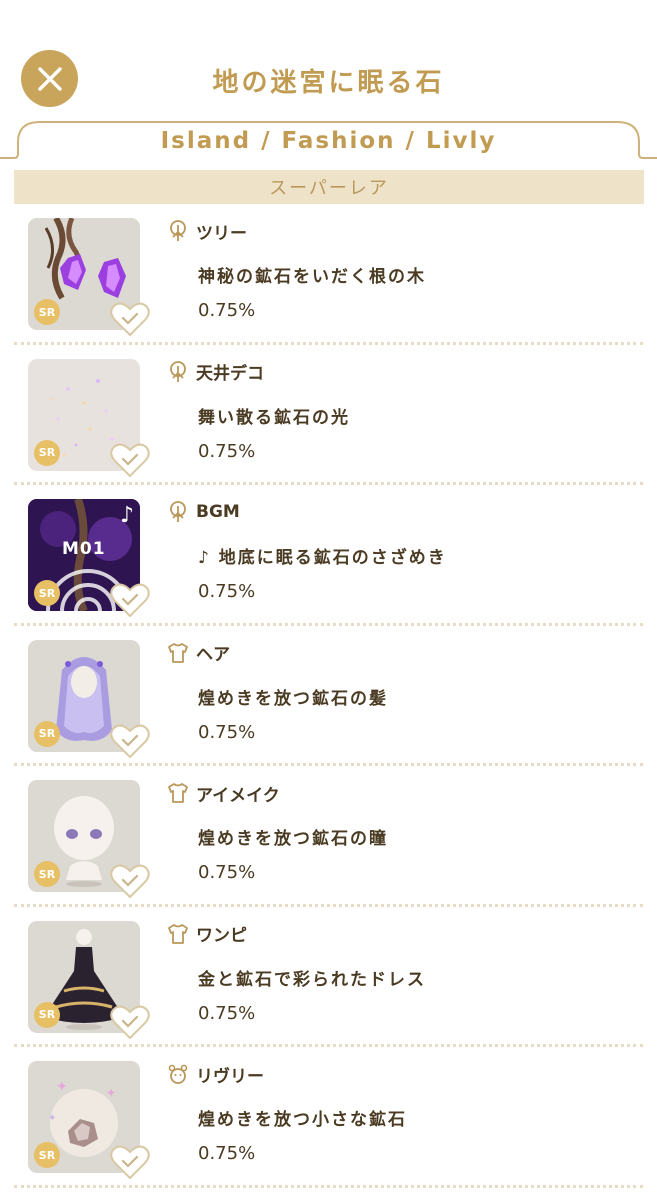 The height and width of the screenshot is (1200, 657). I want to click on item-name: 煌めきを放つ鉱石の髪, so click(293, 698).